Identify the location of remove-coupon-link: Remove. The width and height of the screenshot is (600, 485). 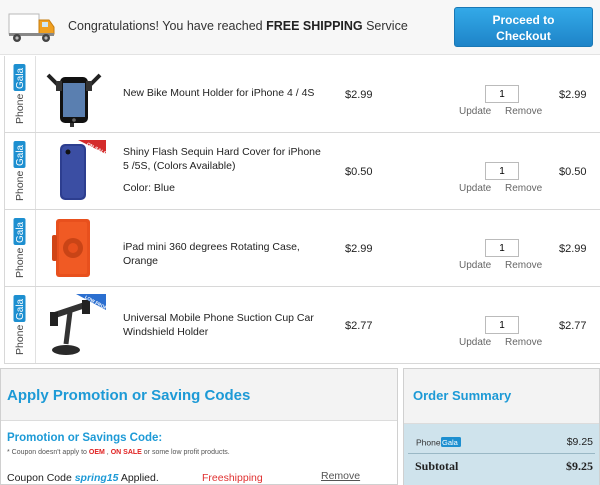
(340, 476).